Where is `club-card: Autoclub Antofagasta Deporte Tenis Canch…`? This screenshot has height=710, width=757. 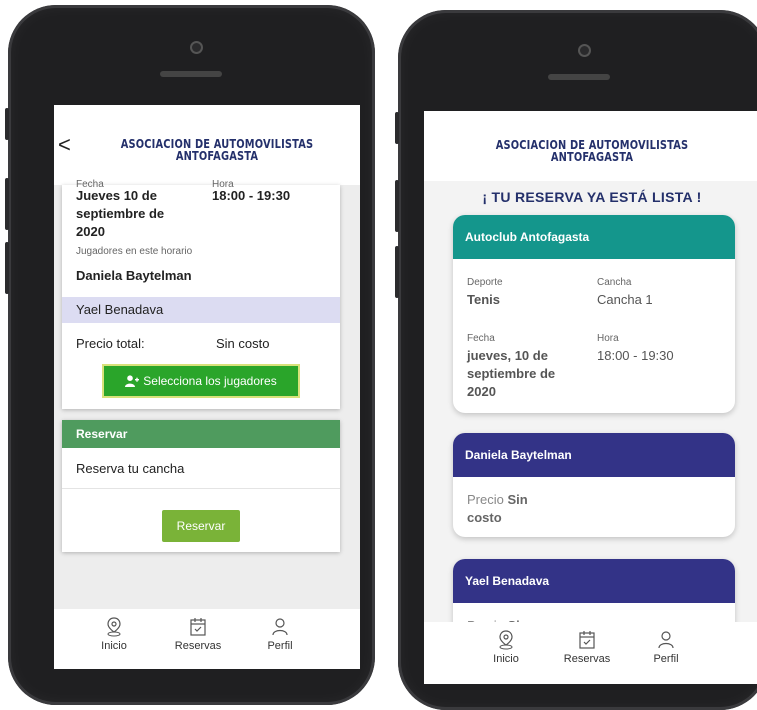 club-card: Autoclub Antofagasta Deporte Tenis Canch… is located at coordinates (594, 314).